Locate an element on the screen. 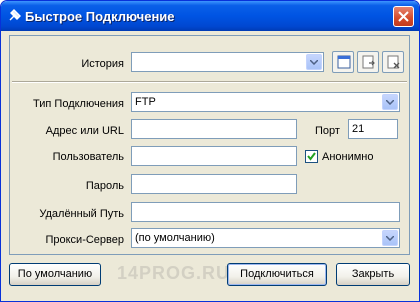 Image resolution: width=420 pixels, height=302 pixels. connection-type-value: FTP is located at coordinates (145, 102).